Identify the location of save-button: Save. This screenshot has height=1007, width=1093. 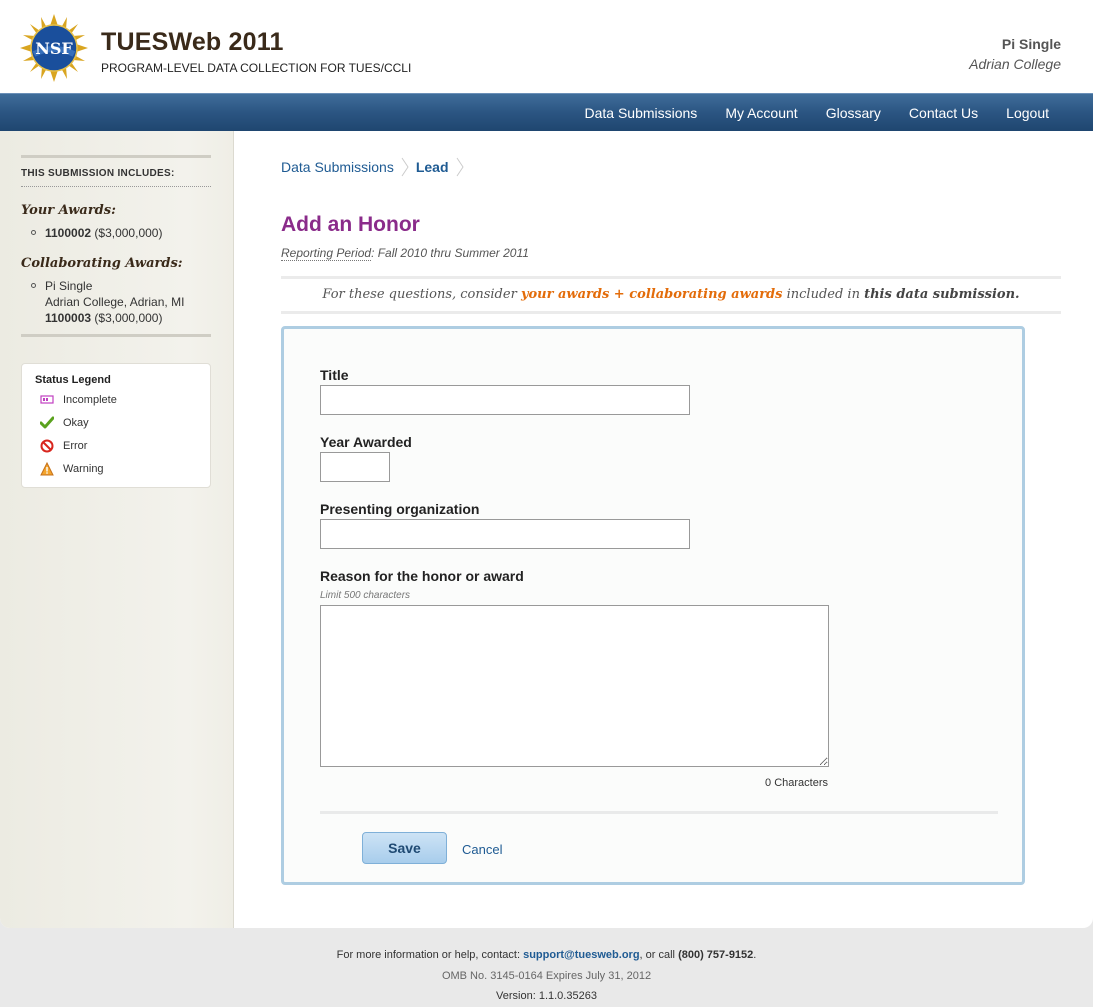
(404, 848).